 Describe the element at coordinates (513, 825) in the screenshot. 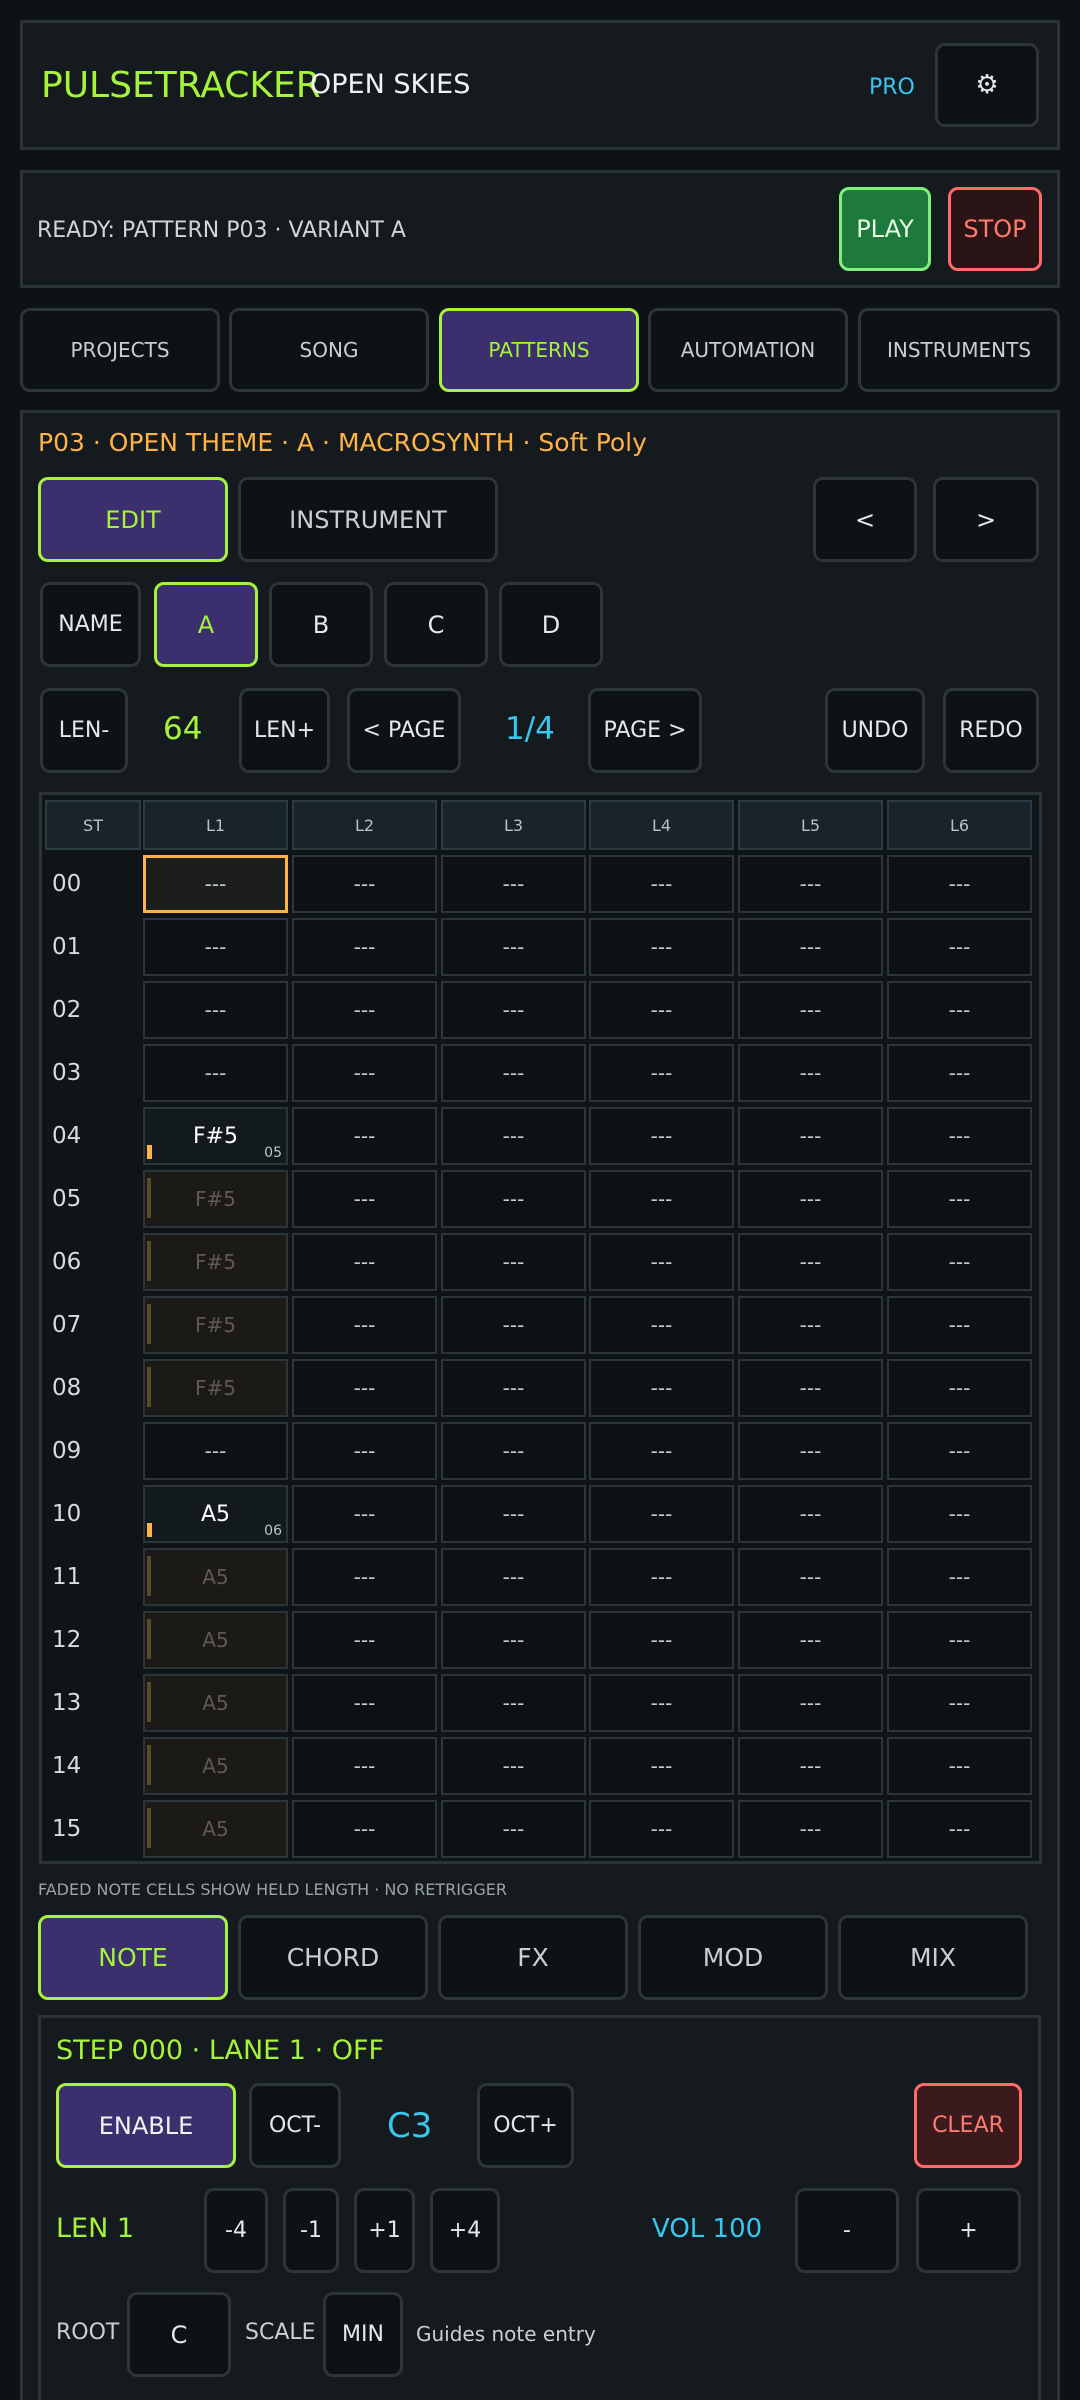

I see `lane-header-3: L3` at that location.